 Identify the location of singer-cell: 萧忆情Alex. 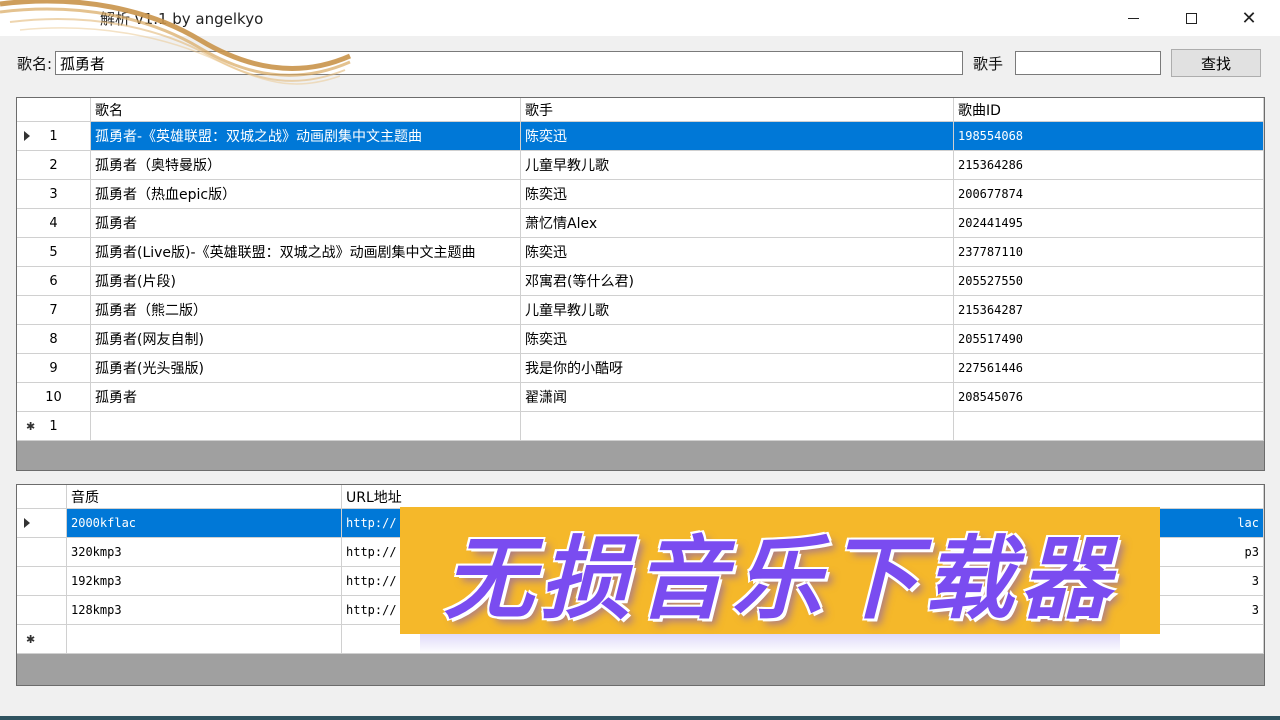
(737, 223).